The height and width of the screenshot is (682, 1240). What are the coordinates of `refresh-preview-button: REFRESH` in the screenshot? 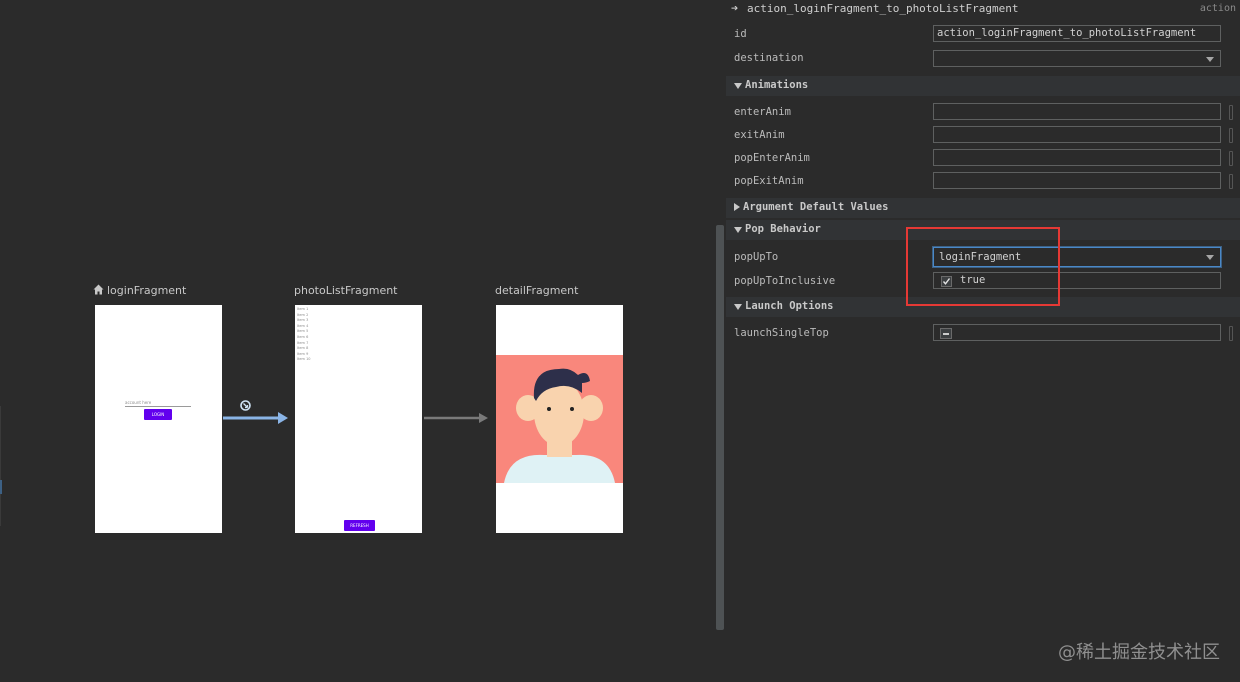 It's located at (359, 525).